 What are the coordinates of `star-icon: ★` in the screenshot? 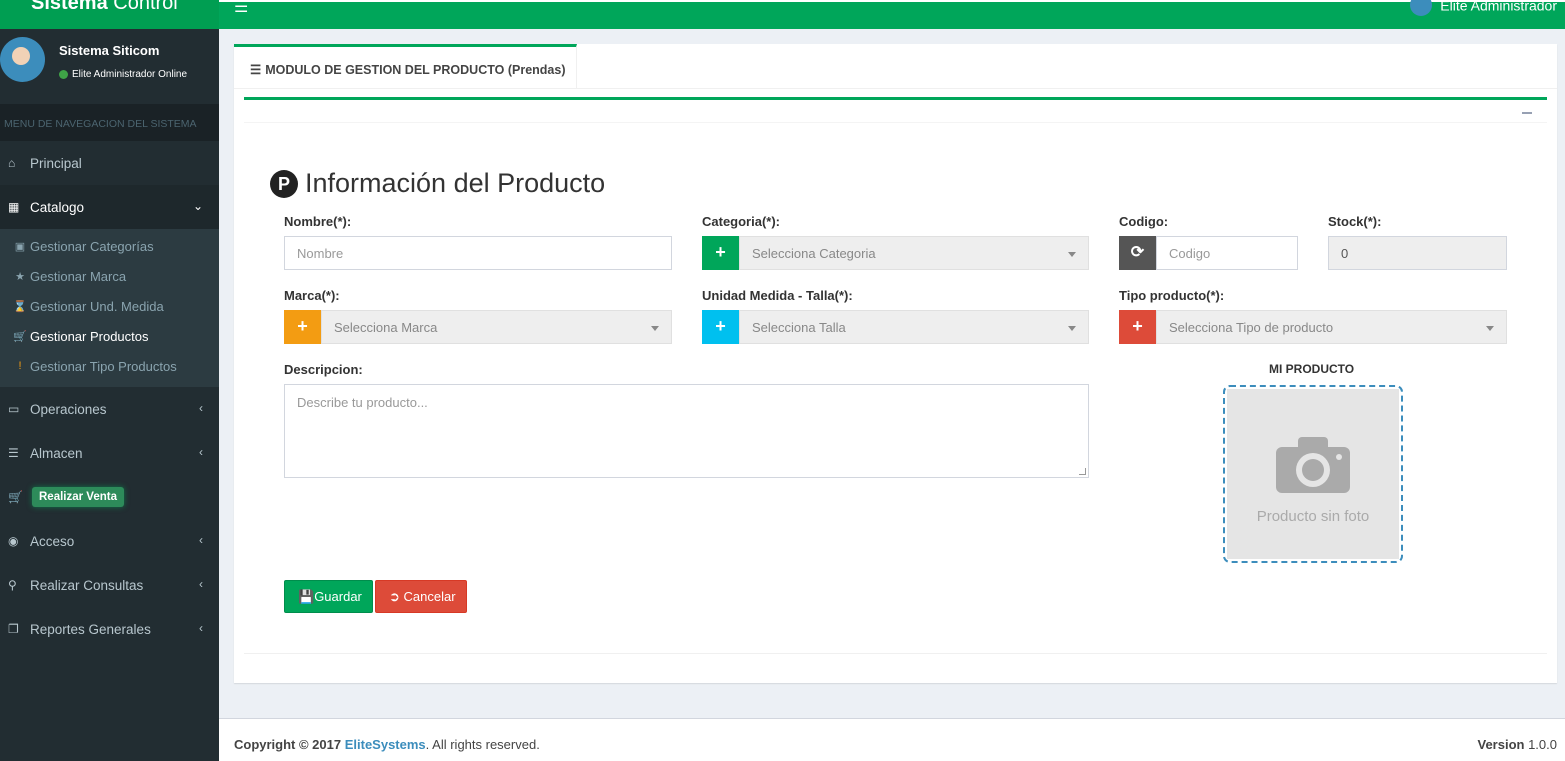 It's located at (20, 276).